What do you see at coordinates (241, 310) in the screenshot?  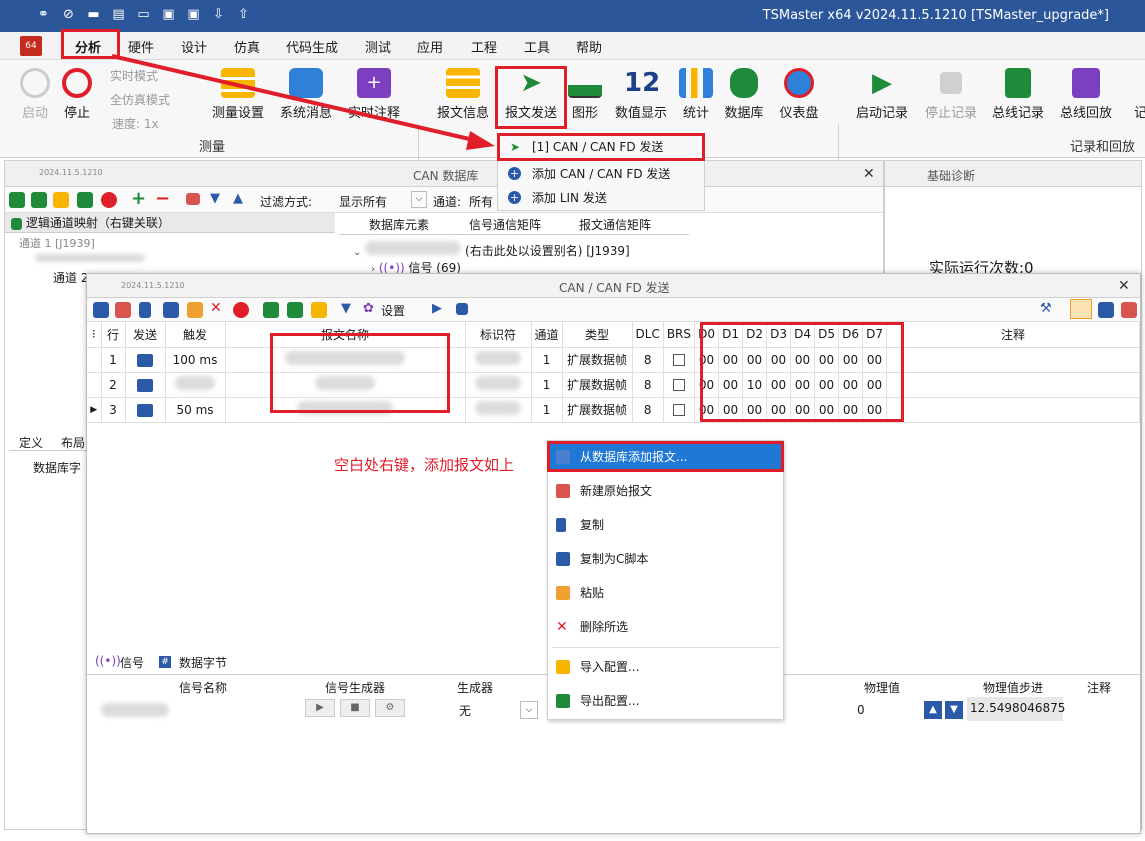 I see `clear-icon` at bounding box center [241, 310].